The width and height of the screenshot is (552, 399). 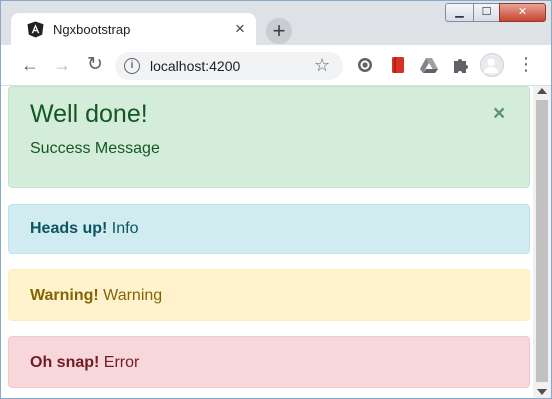 I want to click on alert-text: Heads up! Info, so click(x=84, y=229).